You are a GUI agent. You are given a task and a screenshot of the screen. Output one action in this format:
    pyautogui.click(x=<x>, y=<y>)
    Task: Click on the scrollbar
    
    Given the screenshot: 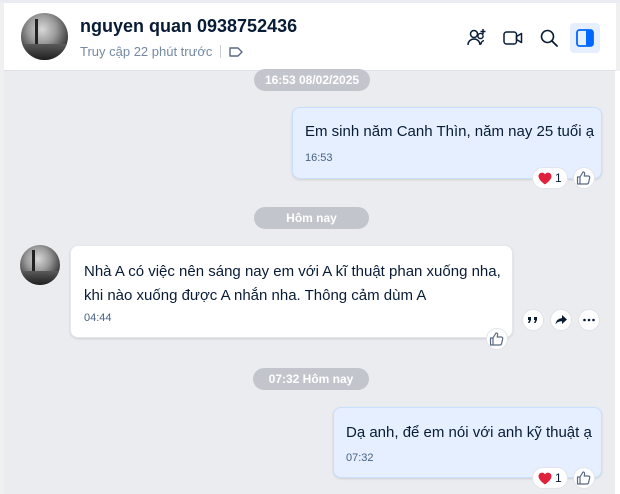 What is the action you would take?
    pyautogui.click(x=617, y=282)
    